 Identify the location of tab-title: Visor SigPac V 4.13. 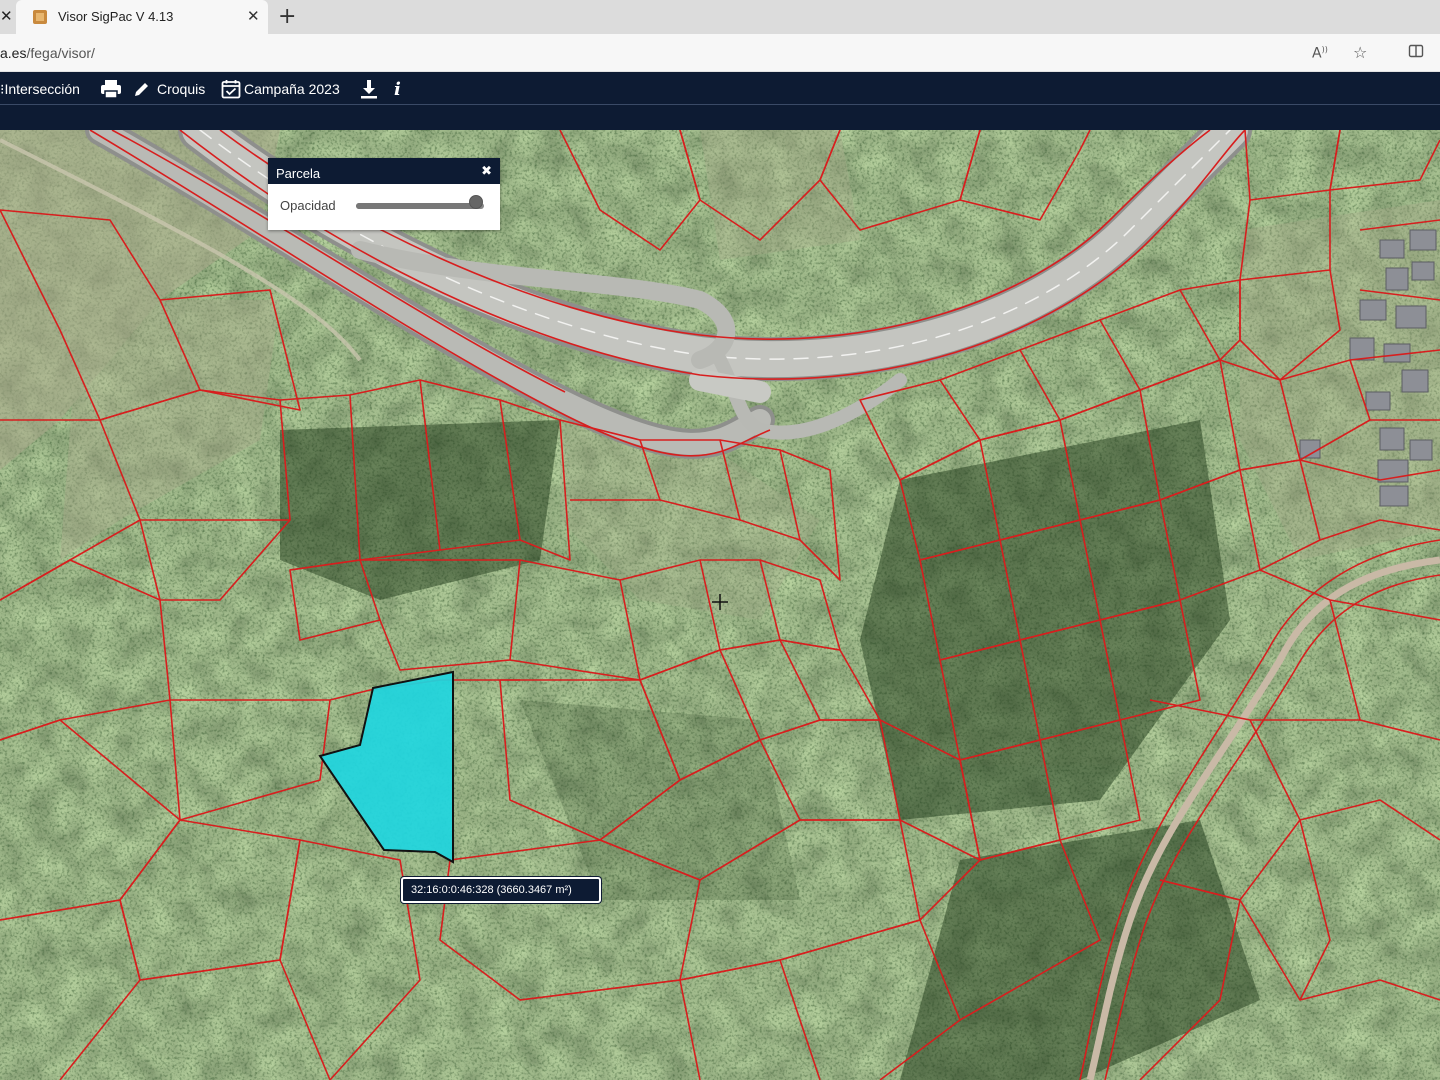
(116, 16).